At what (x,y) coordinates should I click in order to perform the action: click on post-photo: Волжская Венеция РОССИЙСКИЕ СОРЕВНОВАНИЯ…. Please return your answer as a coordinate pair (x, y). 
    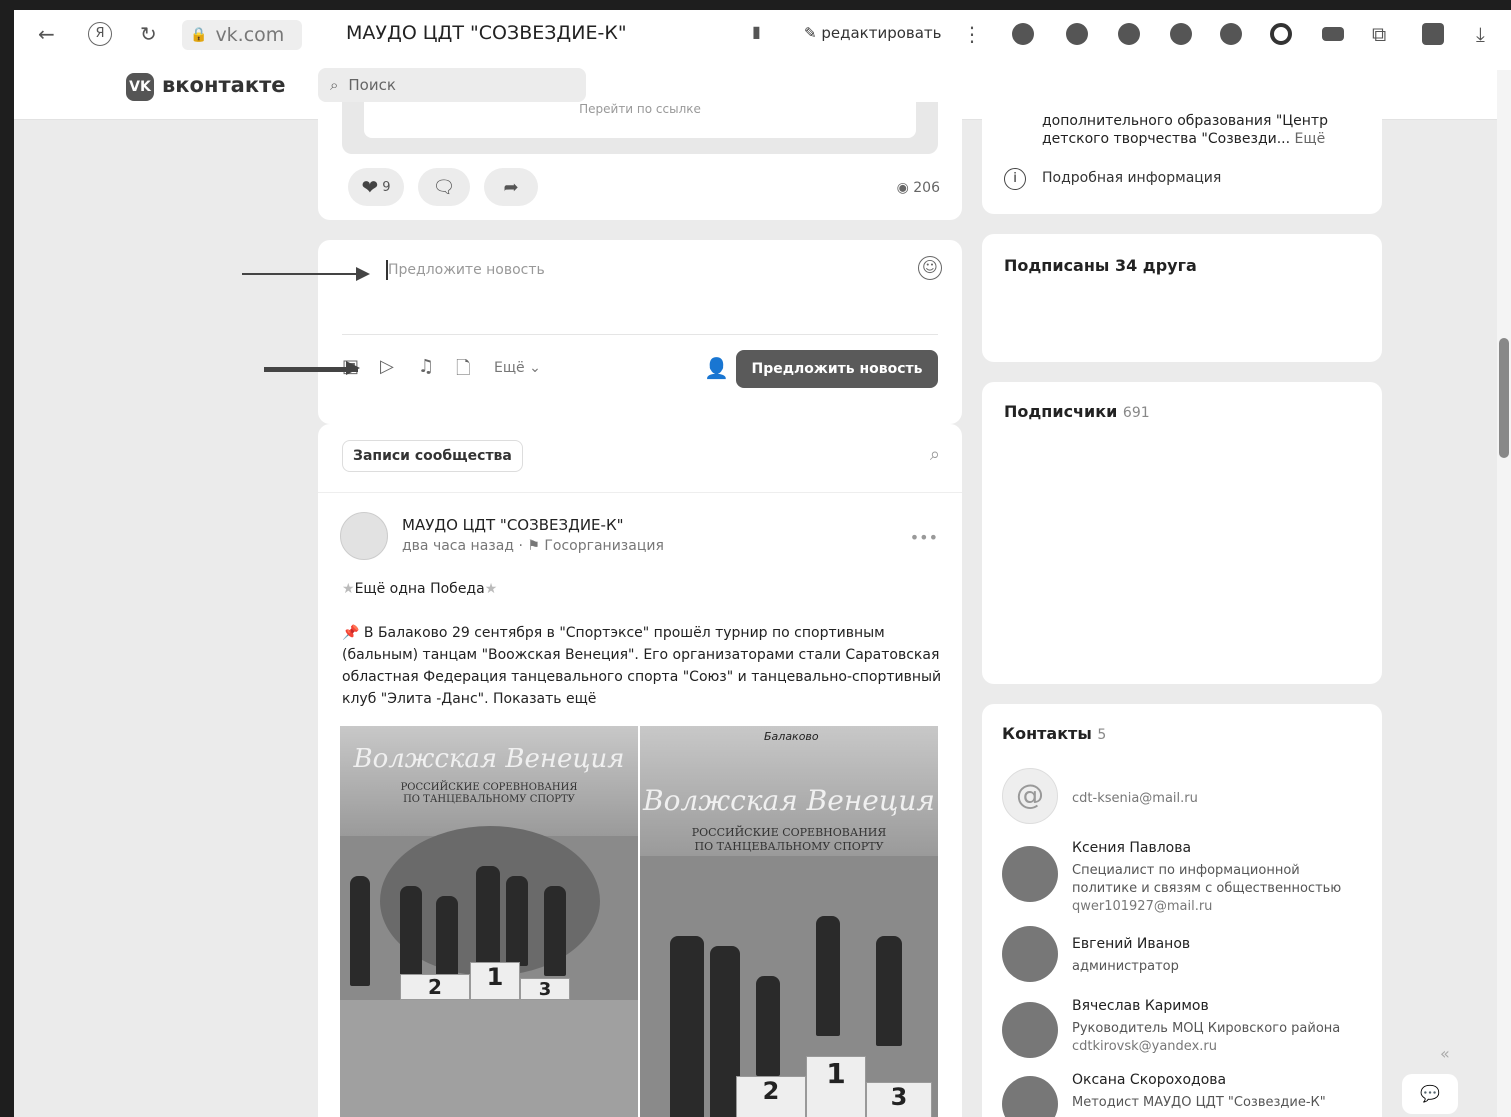
    Looking at the image, I should click on (489, 921).